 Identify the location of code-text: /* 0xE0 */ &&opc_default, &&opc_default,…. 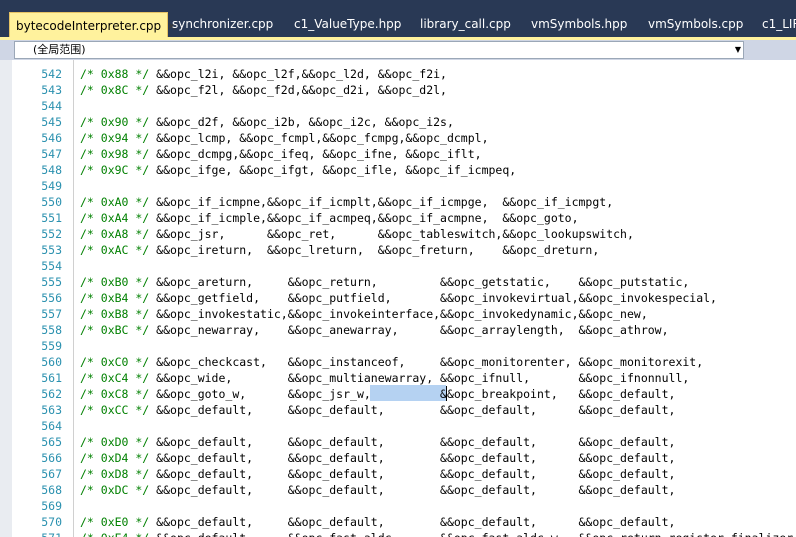
(377, 522).